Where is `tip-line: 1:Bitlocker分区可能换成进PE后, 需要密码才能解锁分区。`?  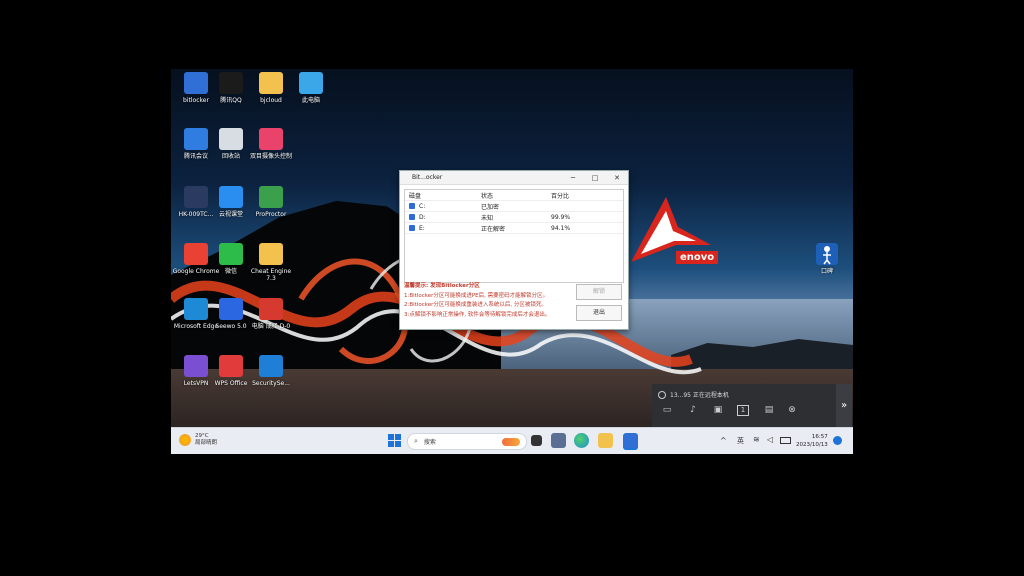
tip-line: 1:Bitlocker分区可能换成进PE后, 需要密码才能解锁分区。 is located at coordinates (476, 295).